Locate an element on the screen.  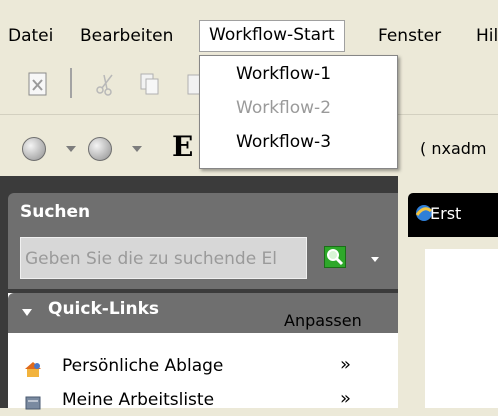
search-title: Suchen is located at coordinates (55, 212).